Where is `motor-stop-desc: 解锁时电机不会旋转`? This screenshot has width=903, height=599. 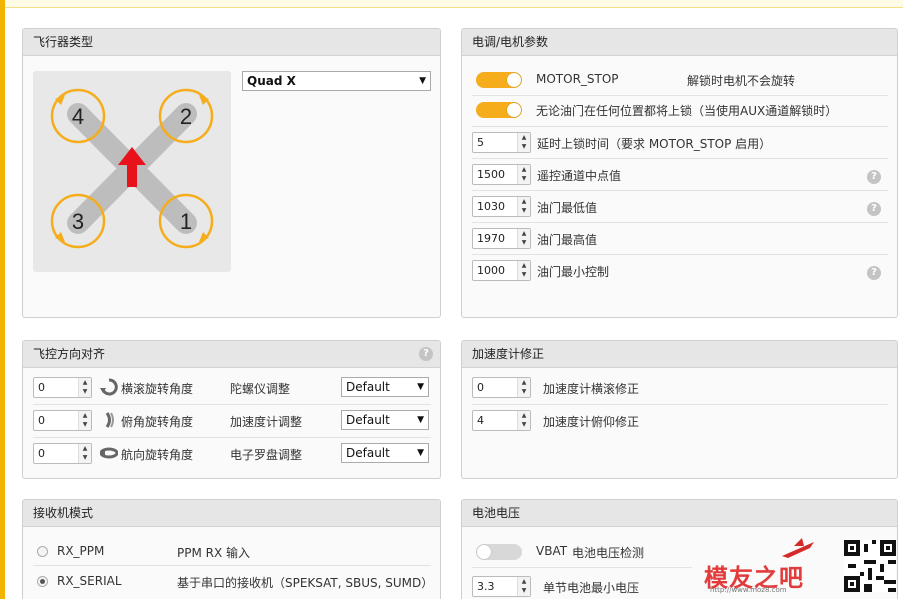 motor-stop-desc: 解锁时电机不会旋转 is located at coordinates (741, 81).